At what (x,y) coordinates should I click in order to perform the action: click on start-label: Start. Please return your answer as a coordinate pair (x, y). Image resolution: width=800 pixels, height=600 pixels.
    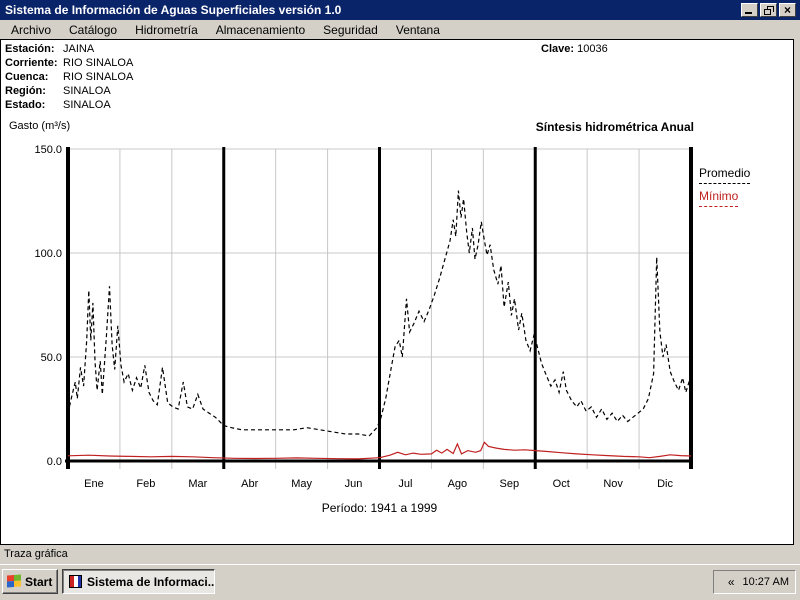
    Looking at the image, I should click on (39, 581).